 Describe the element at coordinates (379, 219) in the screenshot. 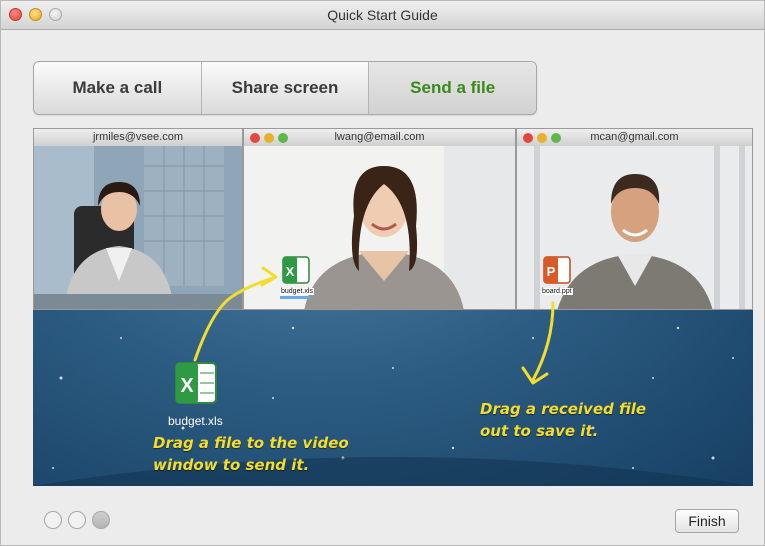

I see `video-pane-2: lwang@email.com X budget.xls` at that location.